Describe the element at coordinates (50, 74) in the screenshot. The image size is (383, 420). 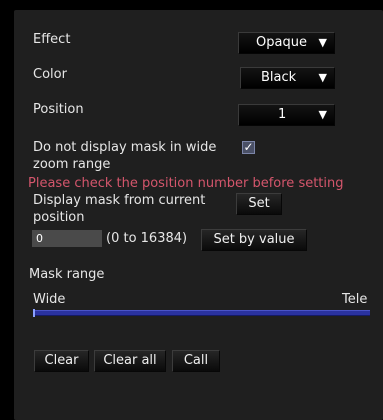
I see `color-label: Color` at that location.